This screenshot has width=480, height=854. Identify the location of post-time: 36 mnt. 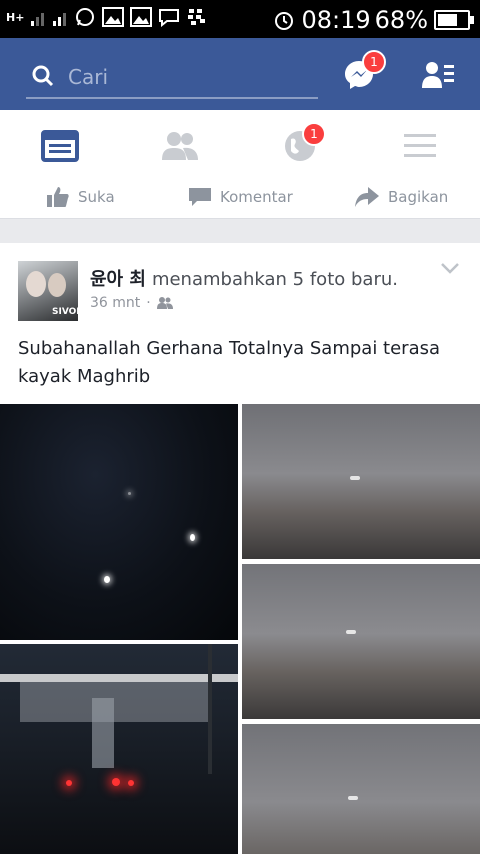
(115, 303).